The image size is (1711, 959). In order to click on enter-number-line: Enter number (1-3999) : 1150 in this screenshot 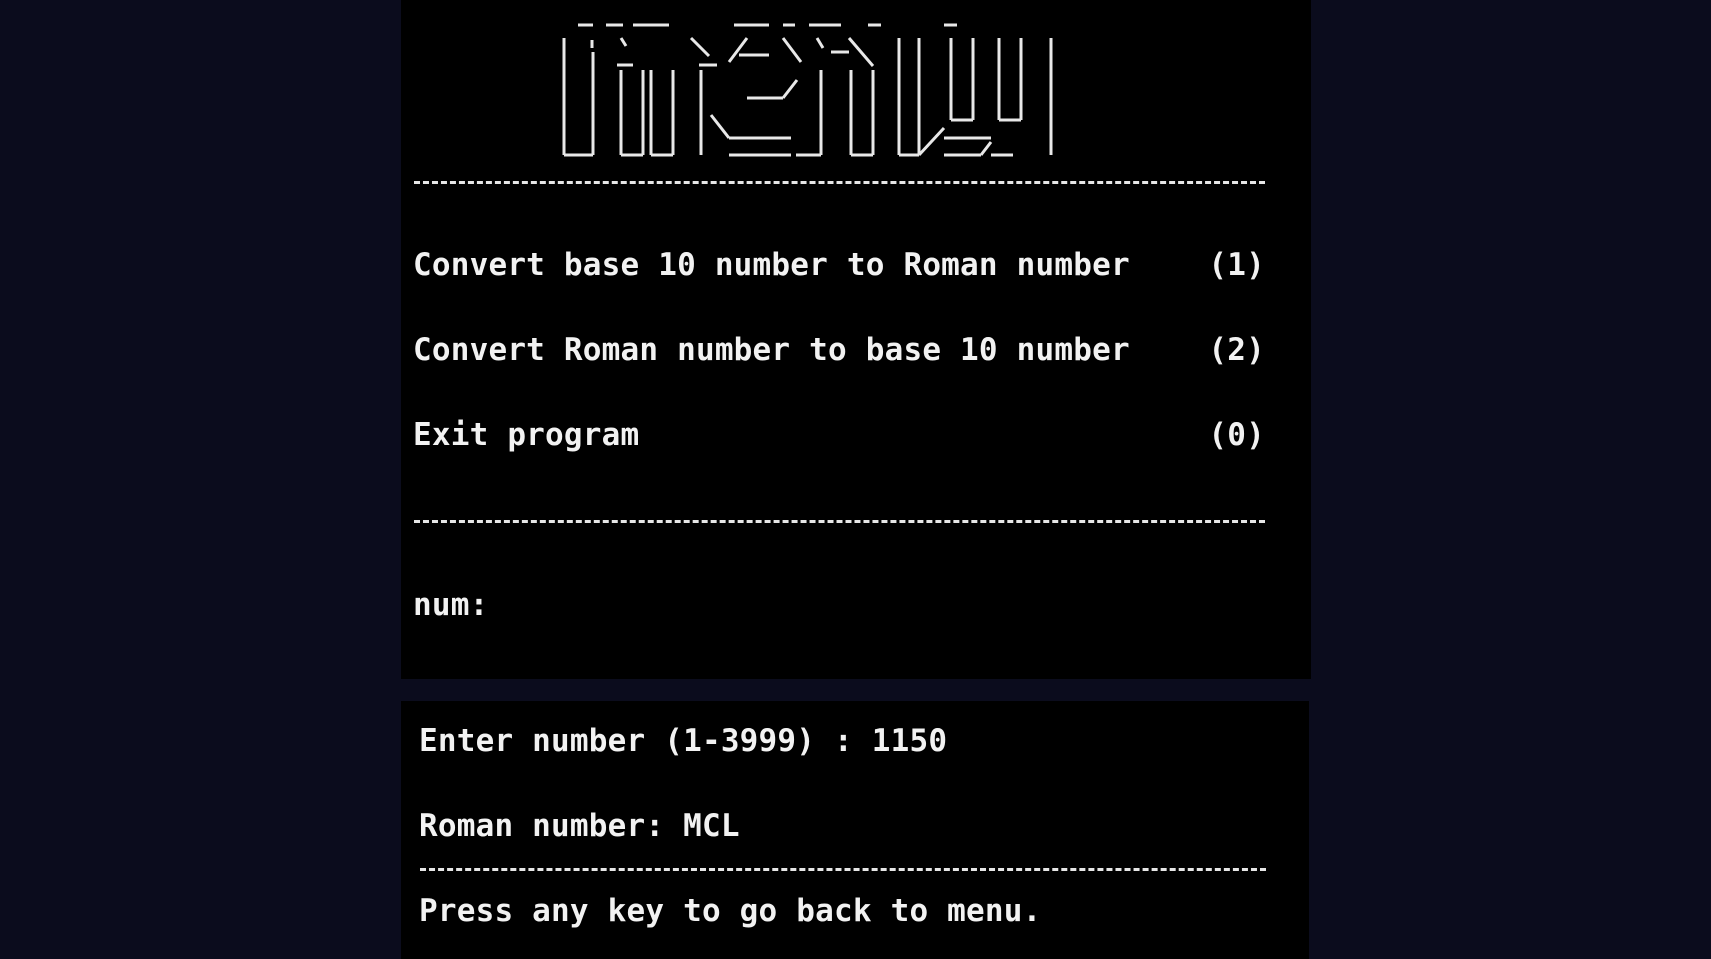, I will do `click(683, 741)`.